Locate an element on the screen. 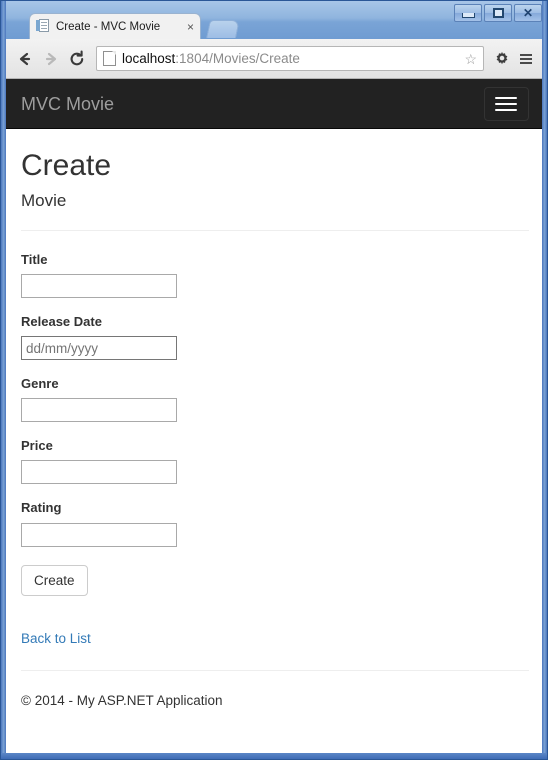 The height and width of the screenshot is (760, 548). section-divider is located at coordinates (275, 230).